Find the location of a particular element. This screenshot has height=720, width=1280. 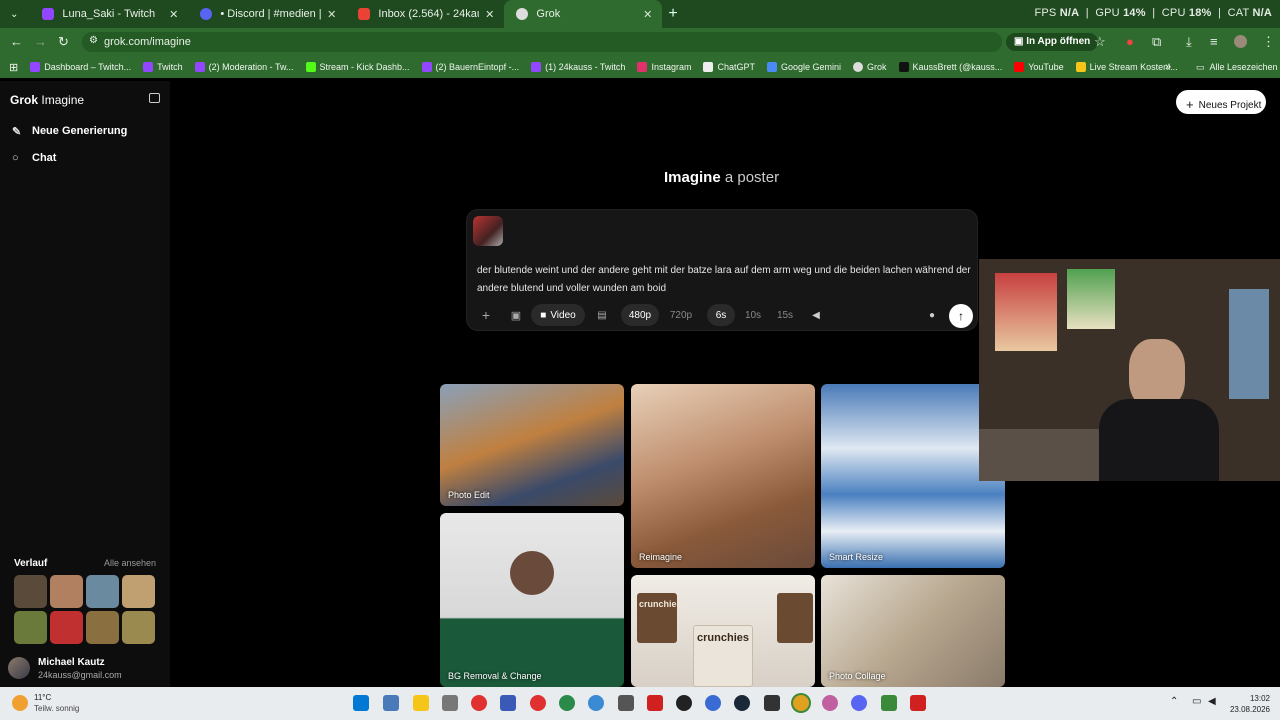

menu-kebab-icon: ⋮ is located at coordinates (1268, 42).